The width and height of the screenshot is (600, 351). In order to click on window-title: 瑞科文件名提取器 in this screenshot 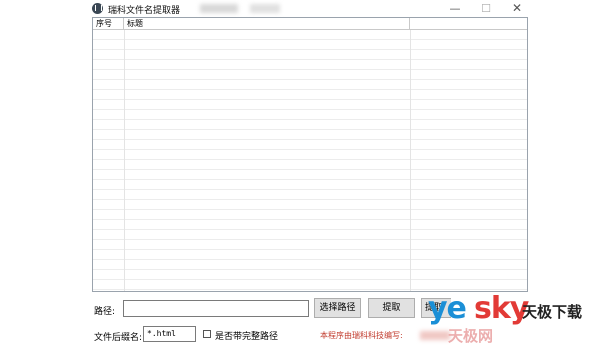, I will do `click(144, 11)`.